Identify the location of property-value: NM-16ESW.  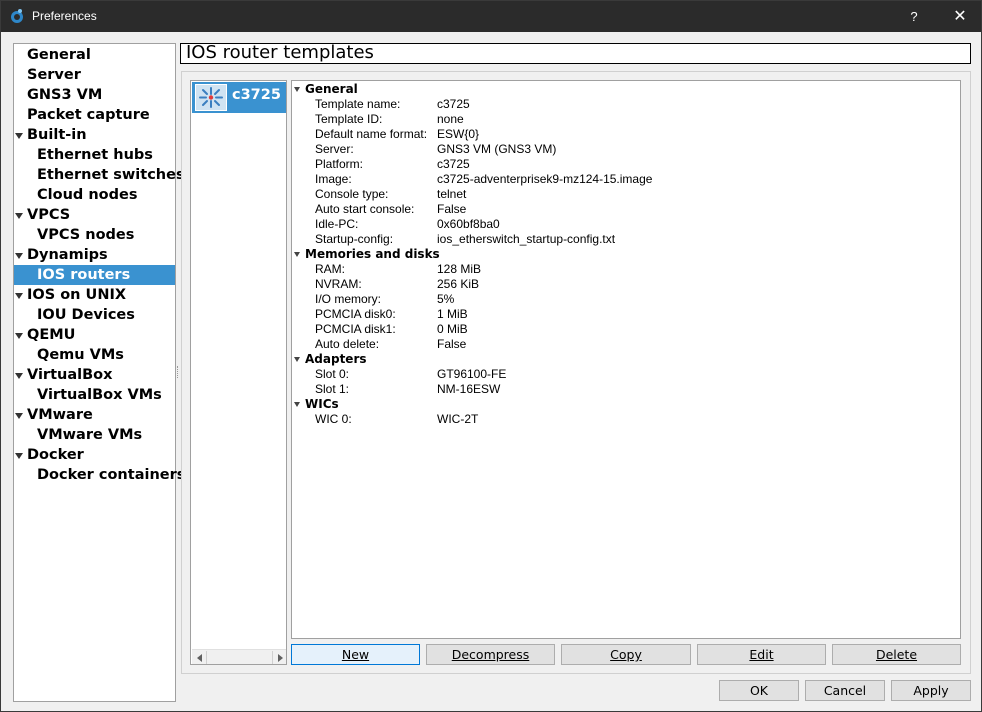
(469, 389).